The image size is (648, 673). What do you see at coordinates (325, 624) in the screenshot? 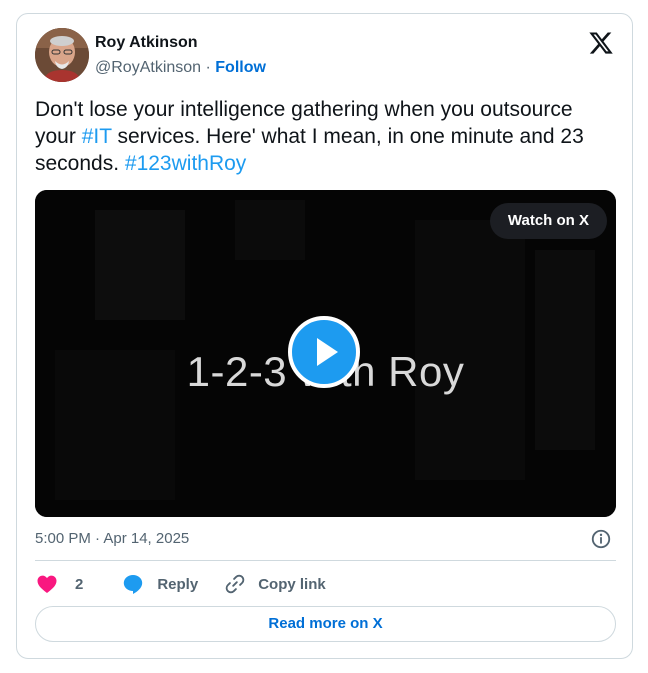
I see `read-more-button: Read more on X` at bounding box center [325, 624].